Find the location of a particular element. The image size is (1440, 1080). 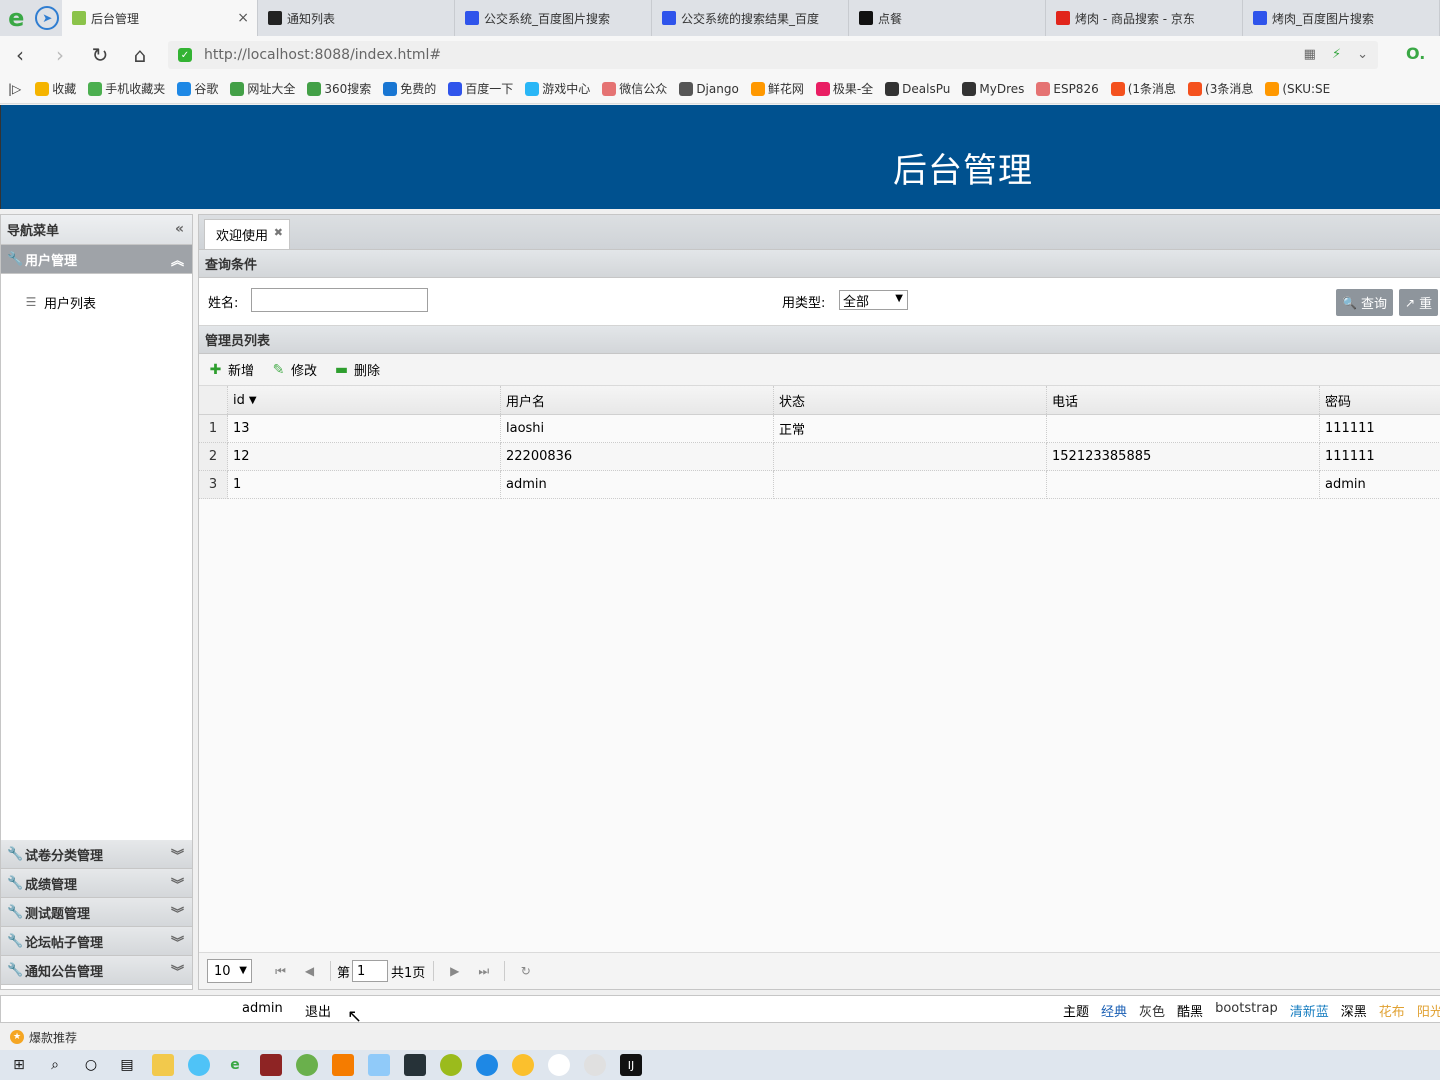

collapse-up-icon: ︽ is located at coordinates (177, 259).